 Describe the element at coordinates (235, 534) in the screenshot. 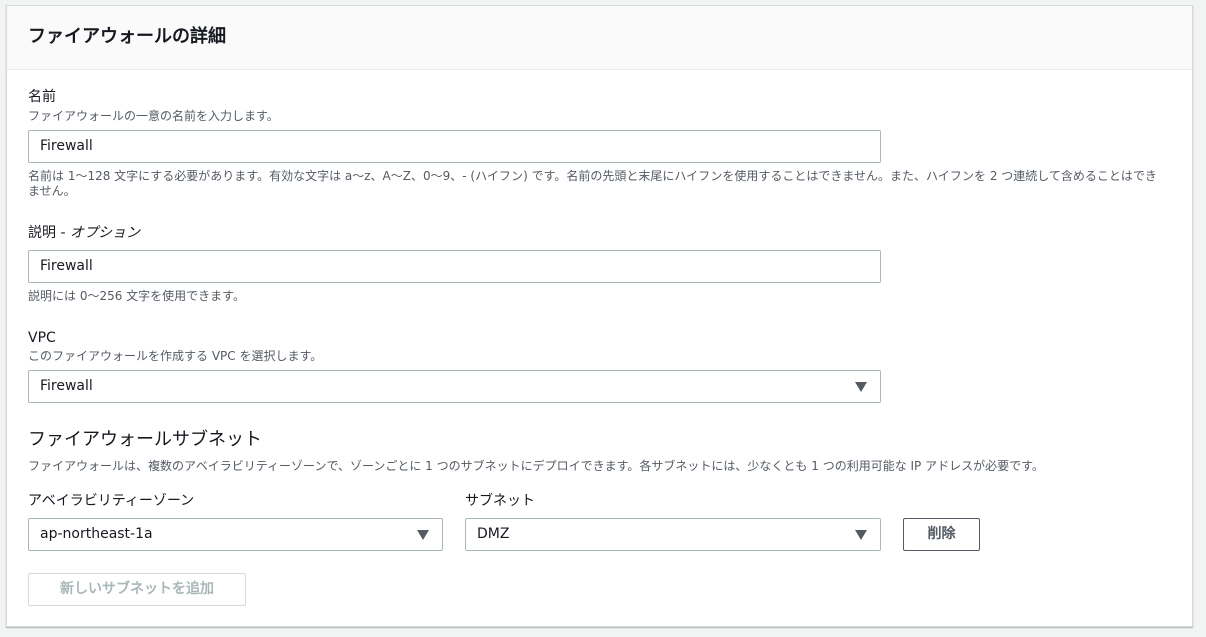

I see `availability-zone-select: ap-northeast-1a` at that location.